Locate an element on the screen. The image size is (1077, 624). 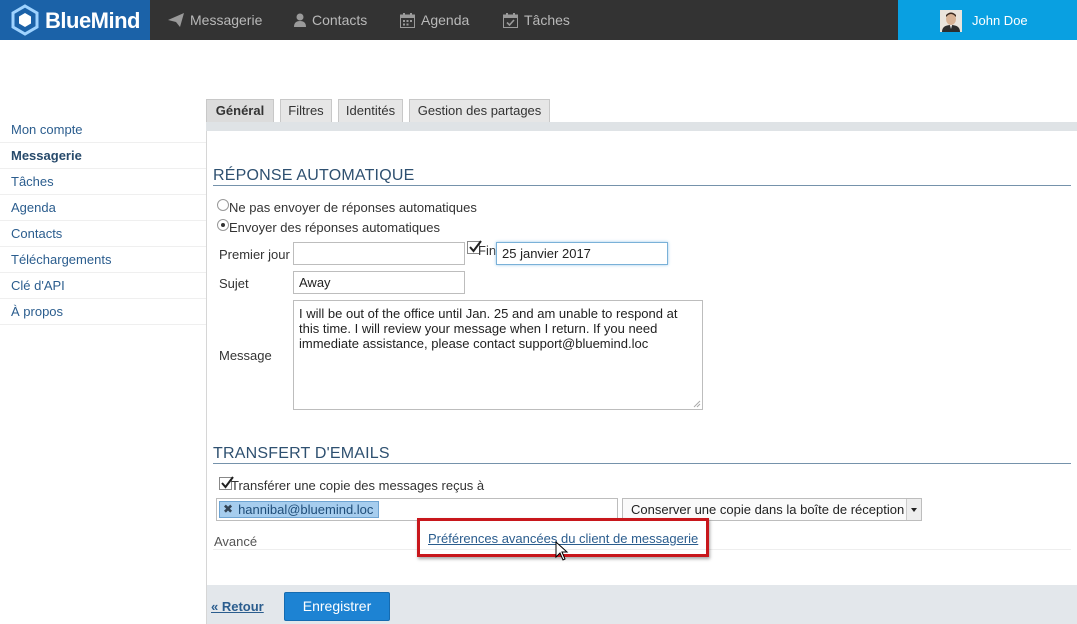
user-avatar-icon is located at coordinates (951, 21).